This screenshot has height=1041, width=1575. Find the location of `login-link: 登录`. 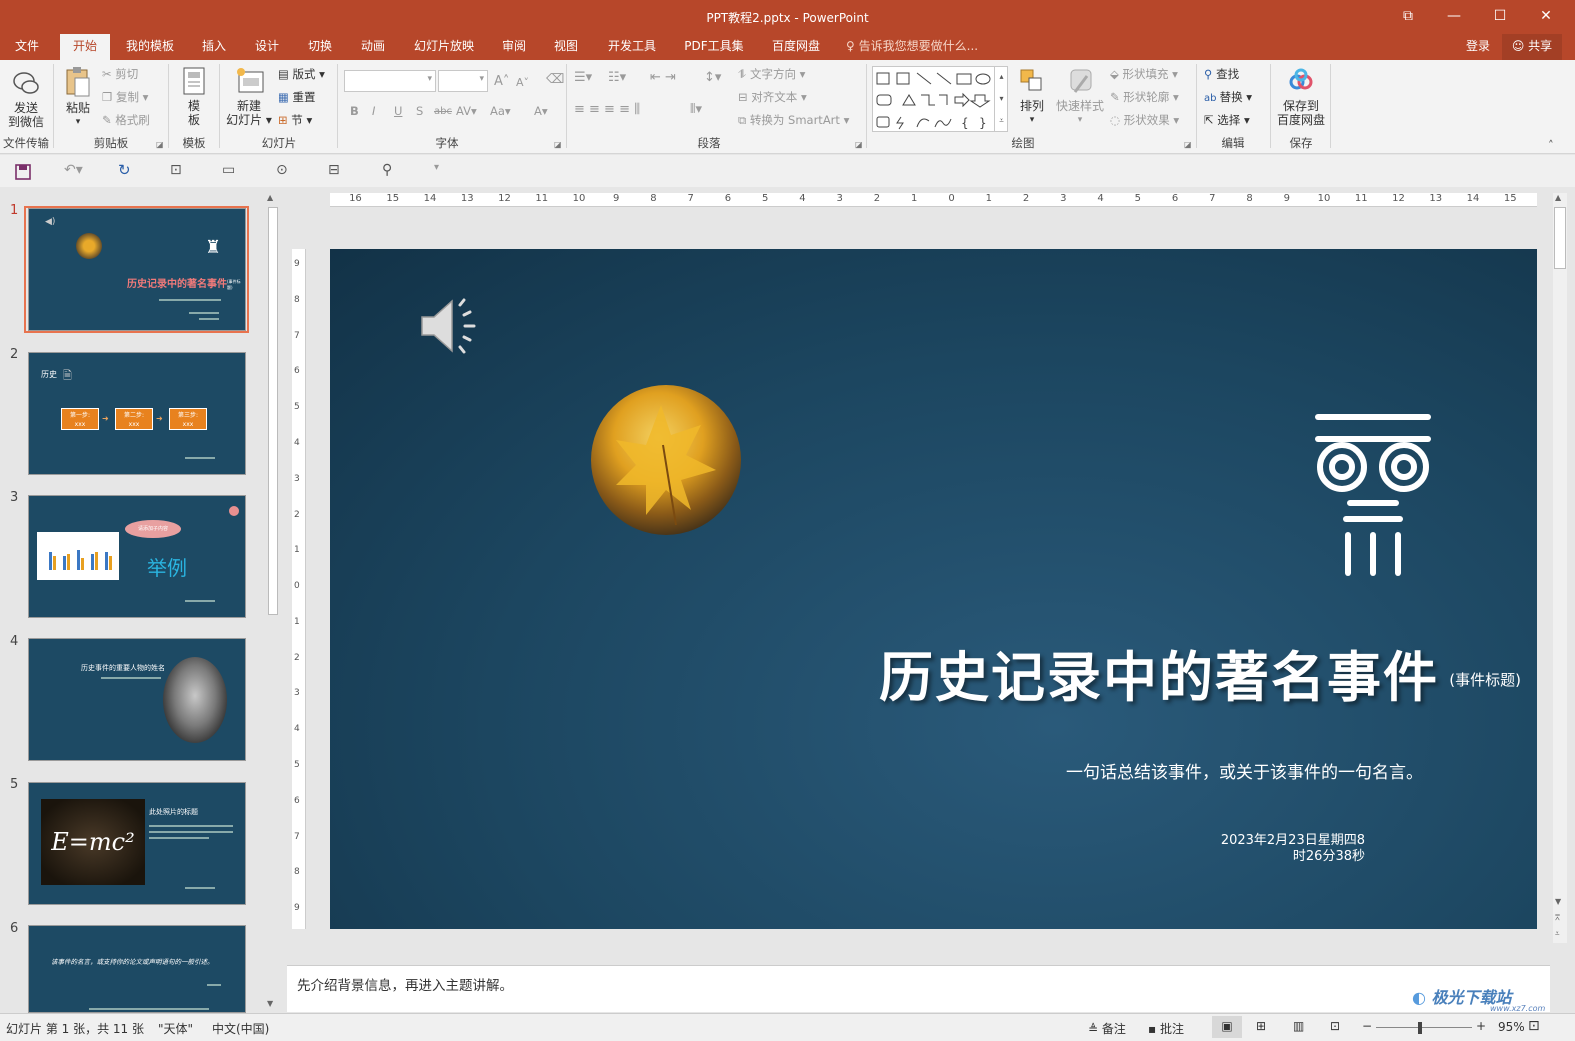

login-link: 登录 is located at coordinates (1478, 47).